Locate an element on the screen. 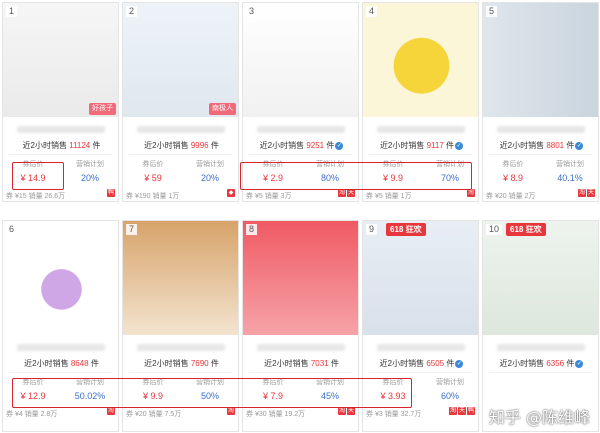 Image resolution: width=600 pixels, height=433 pixels. marketing-plan-value: 50% is located at coordinates (209, 396).